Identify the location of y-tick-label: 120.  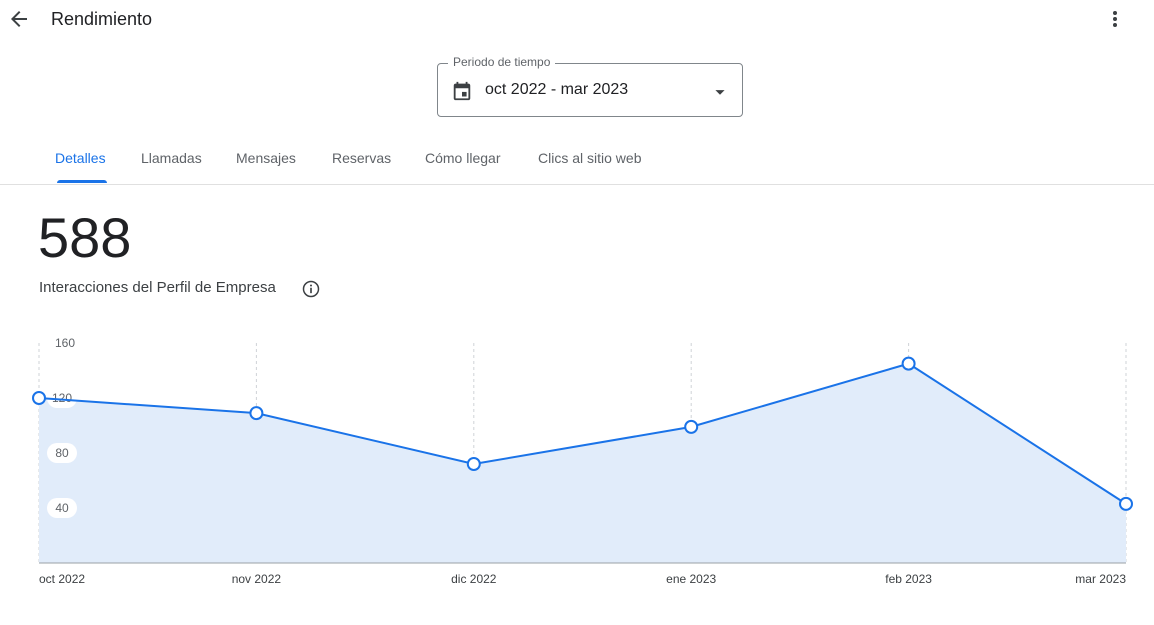
(62, 398).